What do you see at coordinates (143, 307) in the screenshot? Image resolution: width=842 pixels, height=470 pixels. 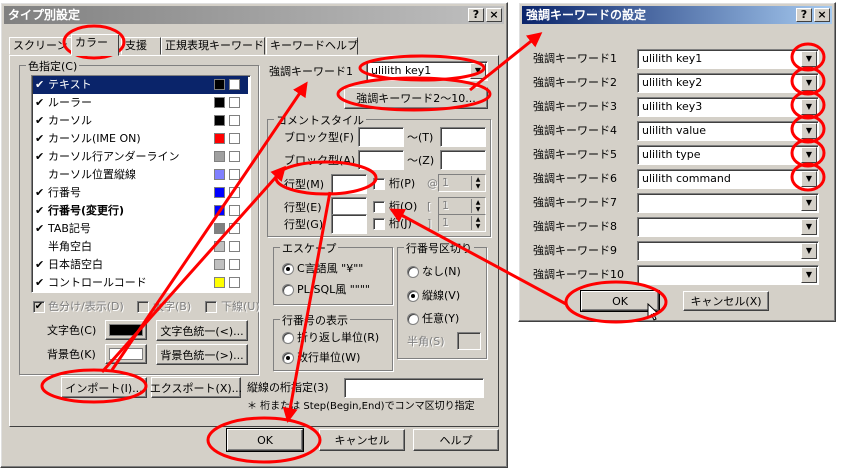 I see `bold-checkbox` at bounding box center [143, 307].